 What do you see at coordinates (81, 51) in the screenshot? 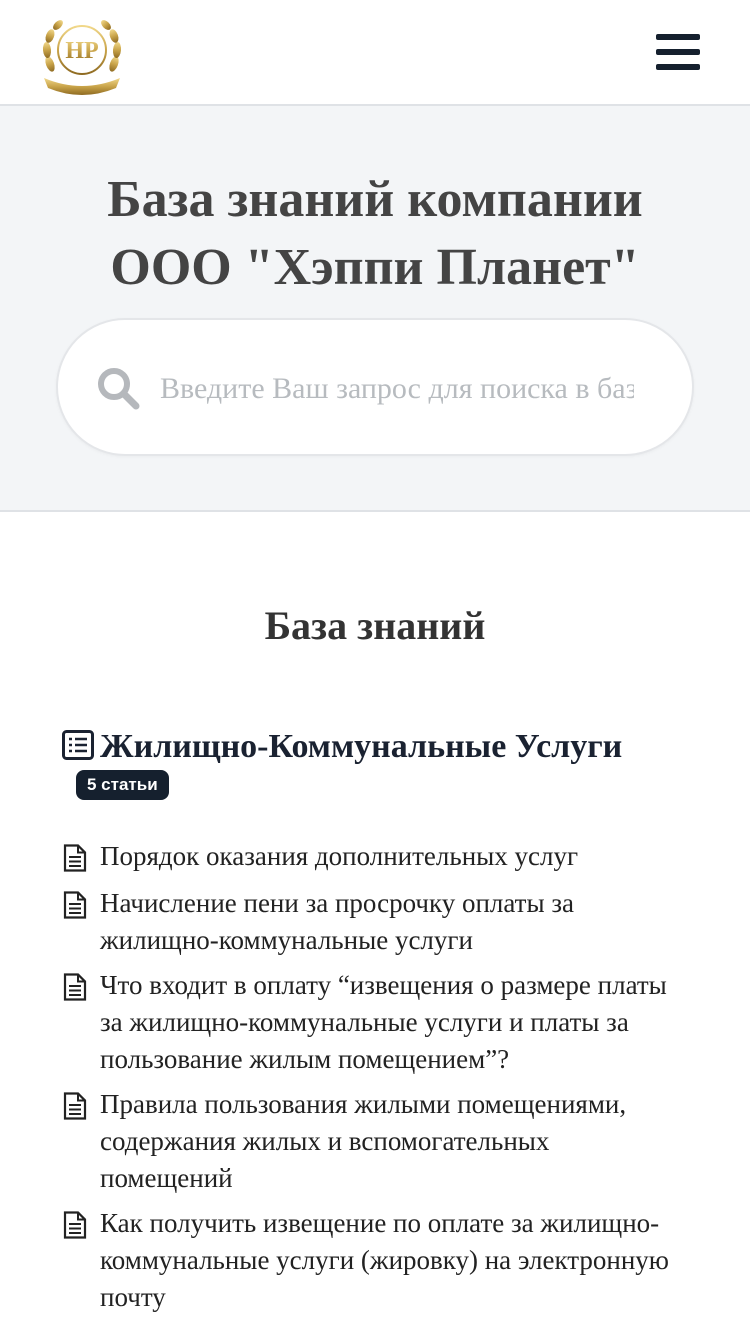
I see `svg-text: HP` at bounding box center [81, 51].